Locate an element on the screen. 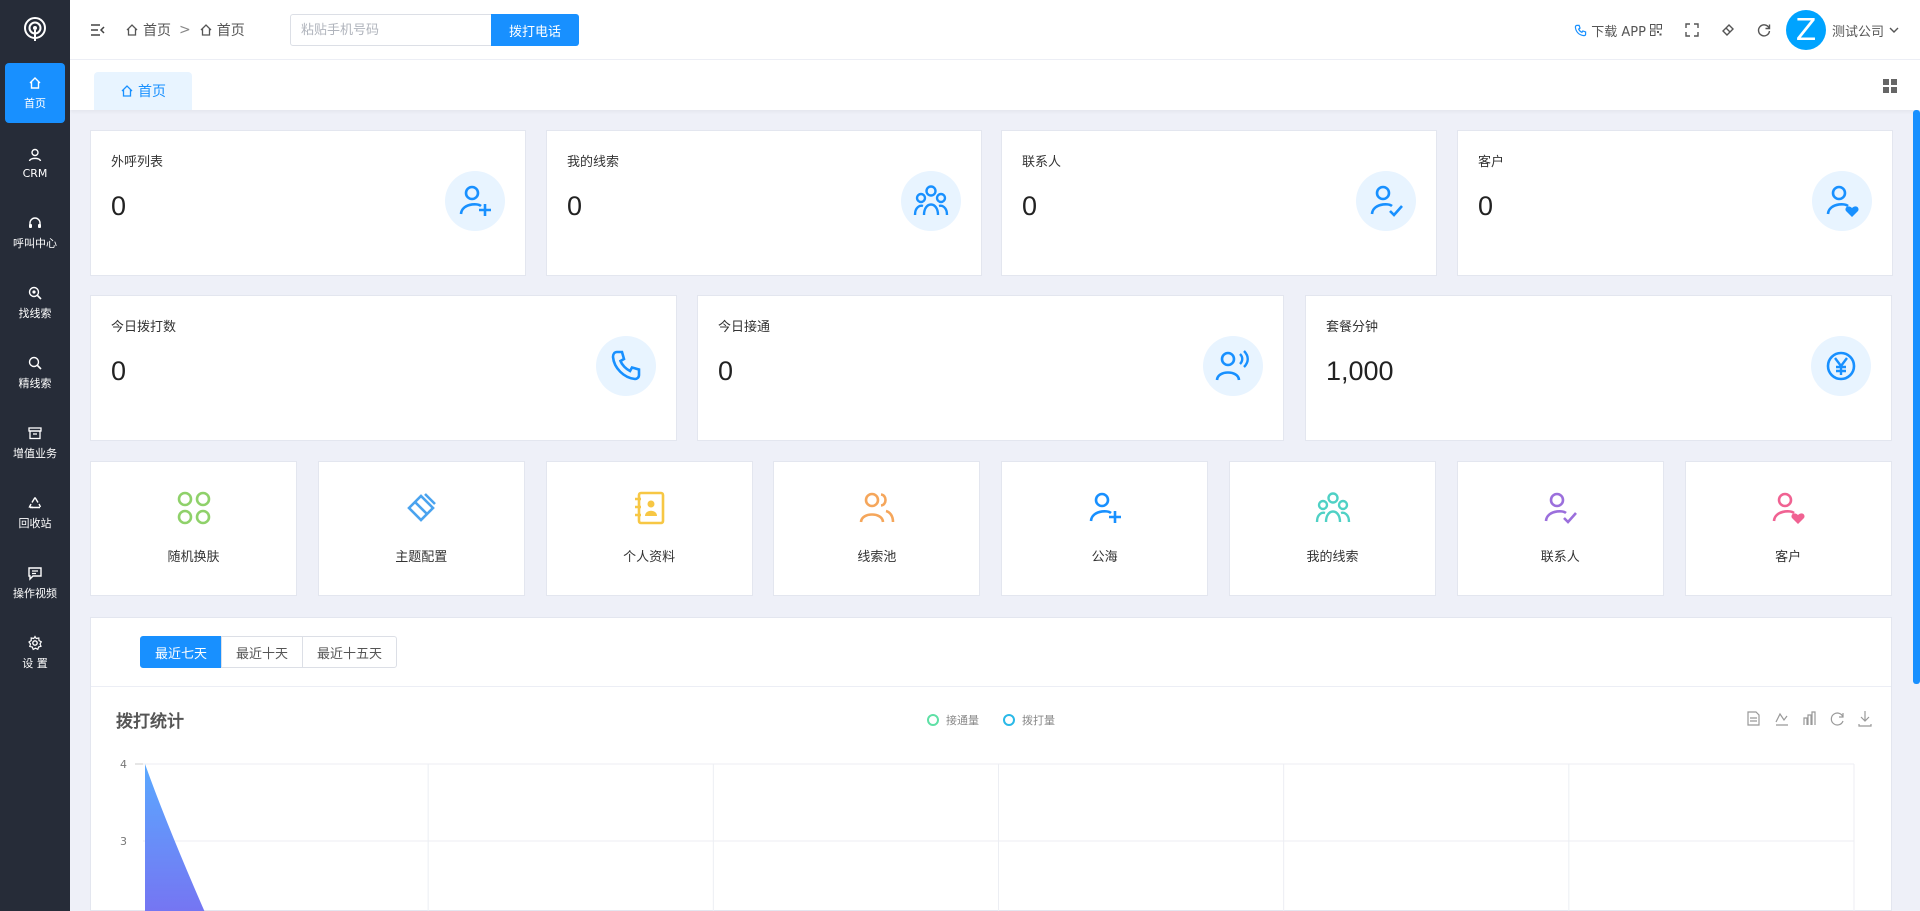  quick-entry-label: 个人资料 is located at coordinates (649, 557).